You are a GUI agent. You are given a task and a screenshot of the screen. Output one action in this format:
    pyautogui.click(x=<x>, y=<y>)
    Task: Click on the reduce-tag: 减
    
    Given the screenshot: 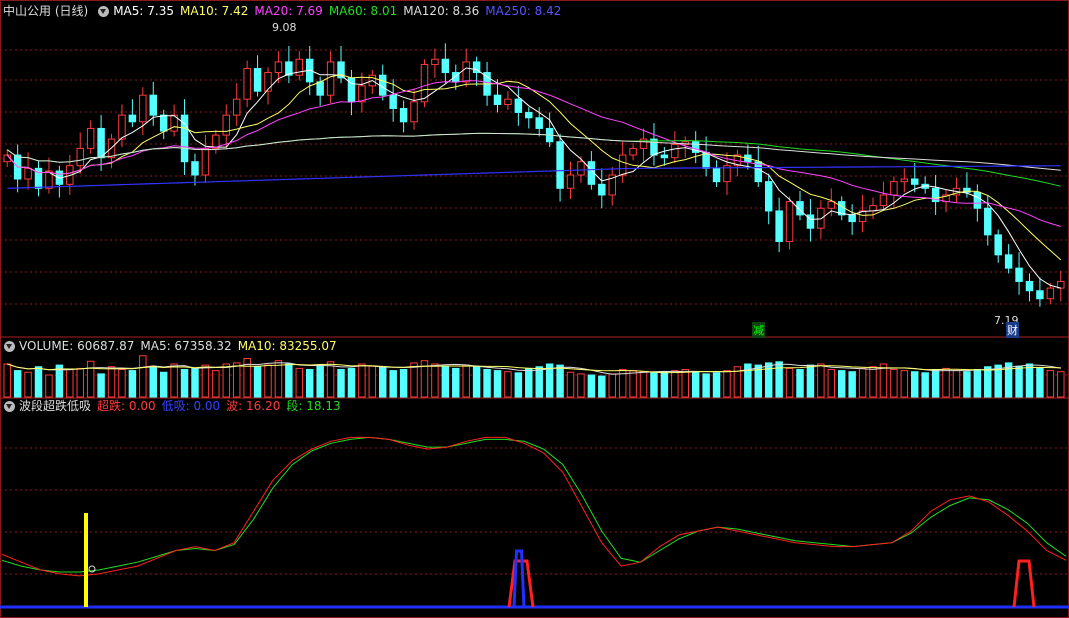 What is the action you would take?
    pyautogui.click(x=758, y=330)
    